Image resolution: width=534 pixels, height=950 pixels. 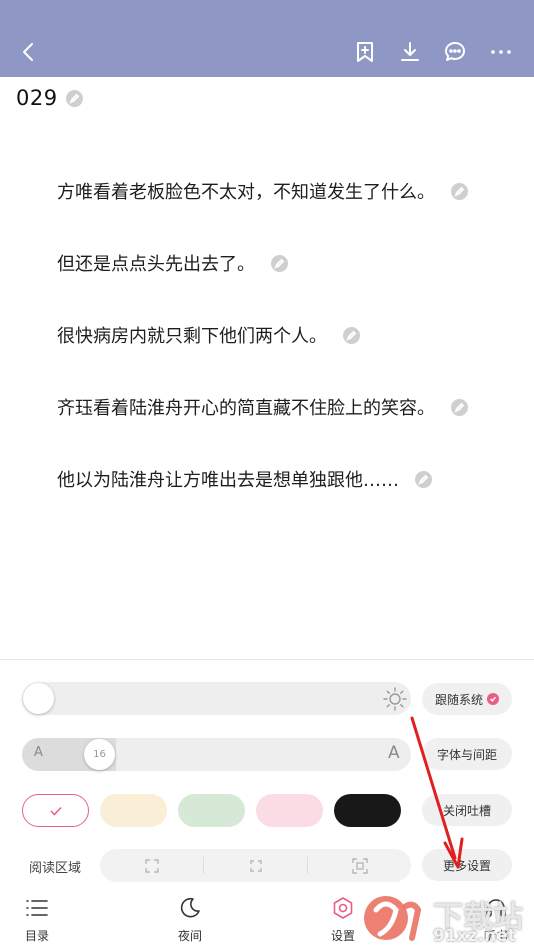 What do you see at coordinates (467, 810) in the screenshot?
I see `close-comments-button: 关闭吐槽` at bounding box center [467, 810].